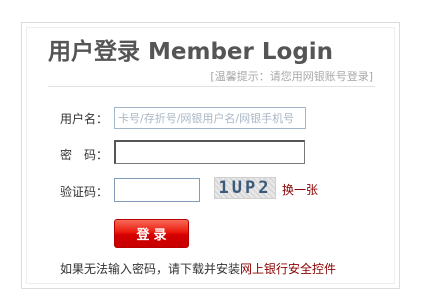 Image resolution: width=425 pixels, height=300 pixels. Describe the element at coordinates (84, 119) in the screenshot. I see `username-label: 用户名：` at that location.